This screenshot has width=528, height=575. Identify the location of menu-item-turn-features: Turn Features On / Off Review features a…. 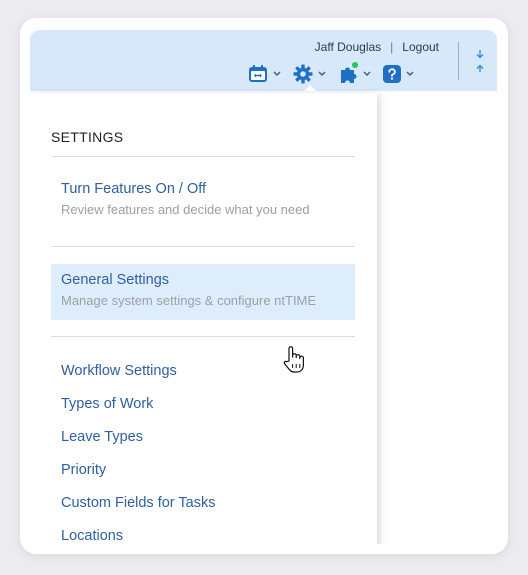
(203, 199).